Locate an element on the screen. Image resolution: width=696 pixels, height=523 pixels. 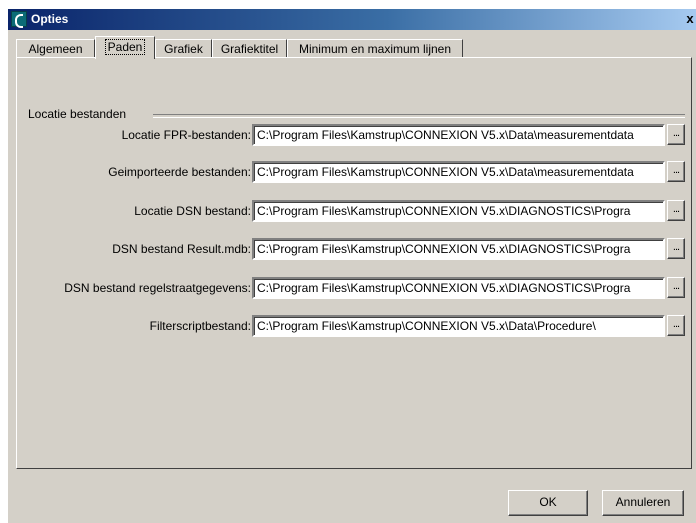
title-bar: Opties x is located at coordinates (352, 19).